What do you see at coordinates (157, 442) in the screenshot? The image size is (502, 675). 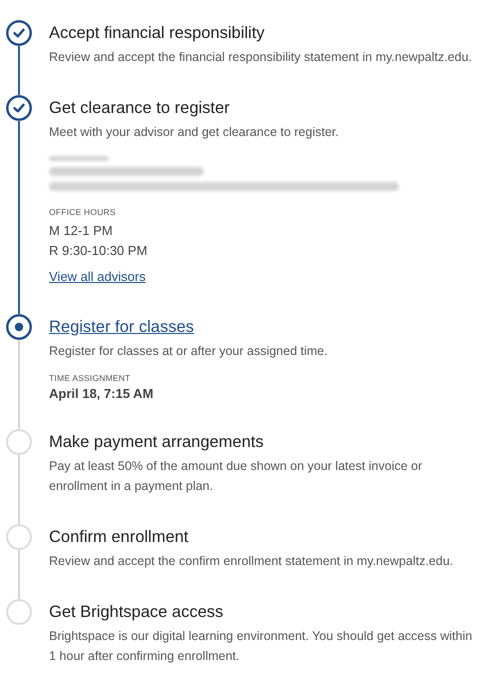 I see `step-title: Make payment arrangements` at bounding box center [157, 442].